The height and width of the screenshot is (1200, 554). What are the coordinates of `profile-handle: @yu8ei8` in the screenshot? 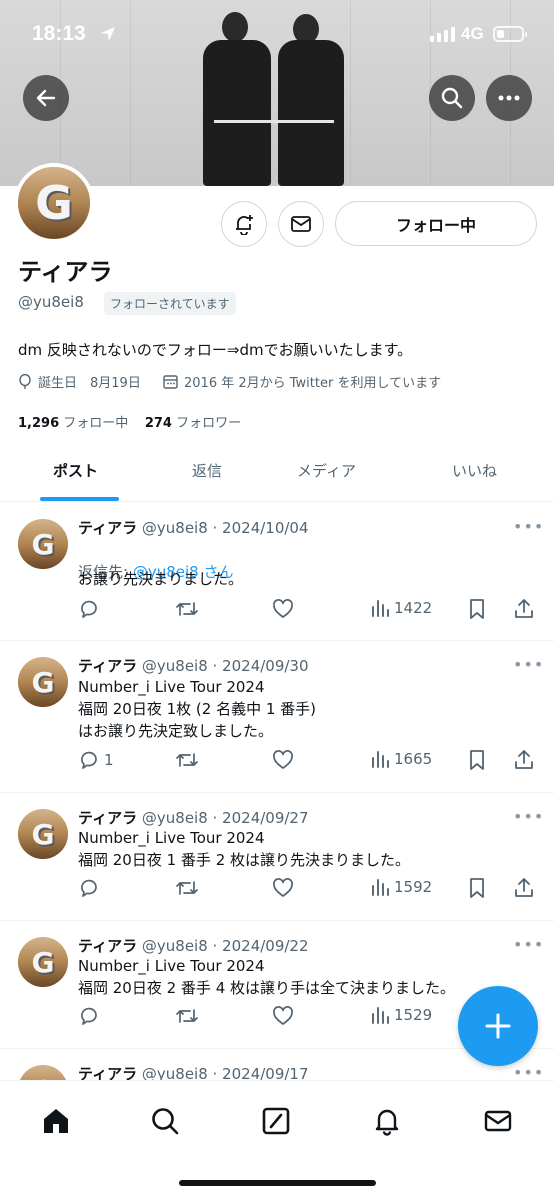 It's located at (51, 302).